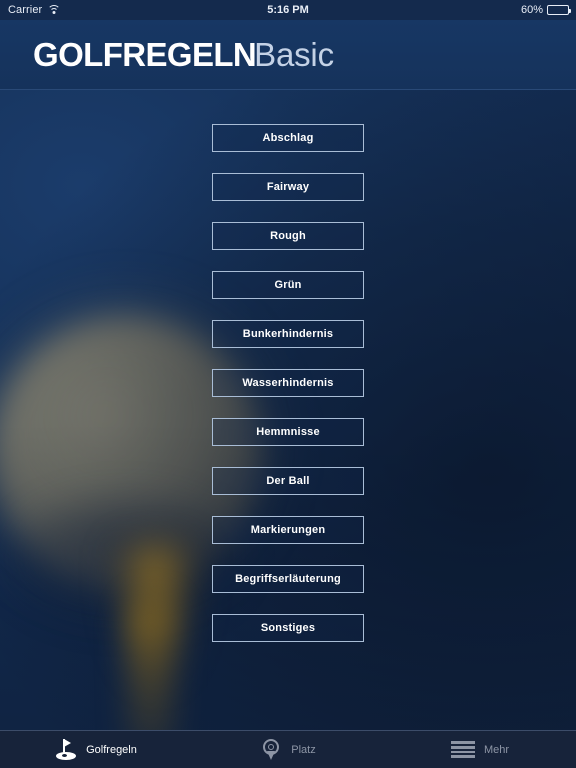  I want to click on brand-title: GOLFREGELN Basic, so click(183, 55).